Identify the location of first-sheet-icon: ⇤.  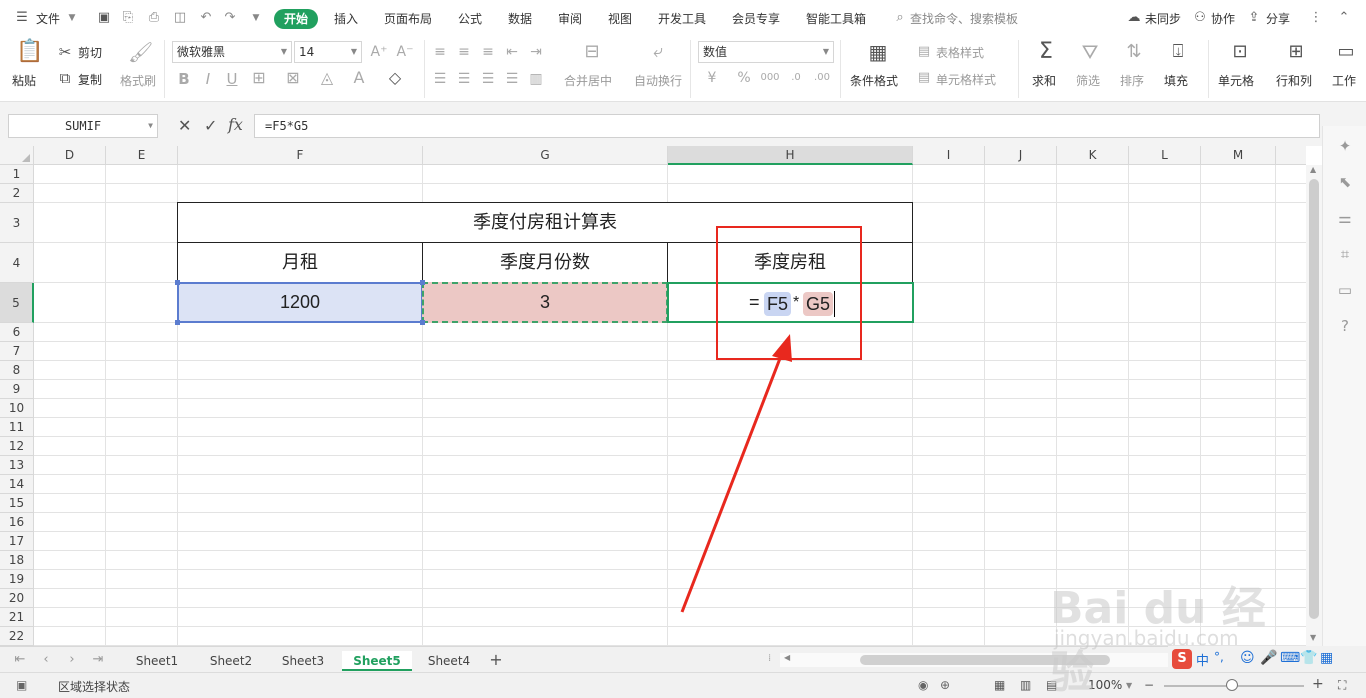
(20, 660).